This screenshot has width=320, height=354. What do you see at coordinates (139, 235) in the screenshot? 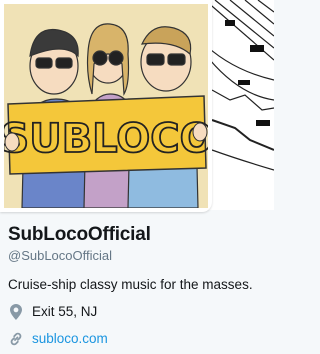
I see `profile-display-name: SubLocoOfficial` at bounding box center [139, 235].